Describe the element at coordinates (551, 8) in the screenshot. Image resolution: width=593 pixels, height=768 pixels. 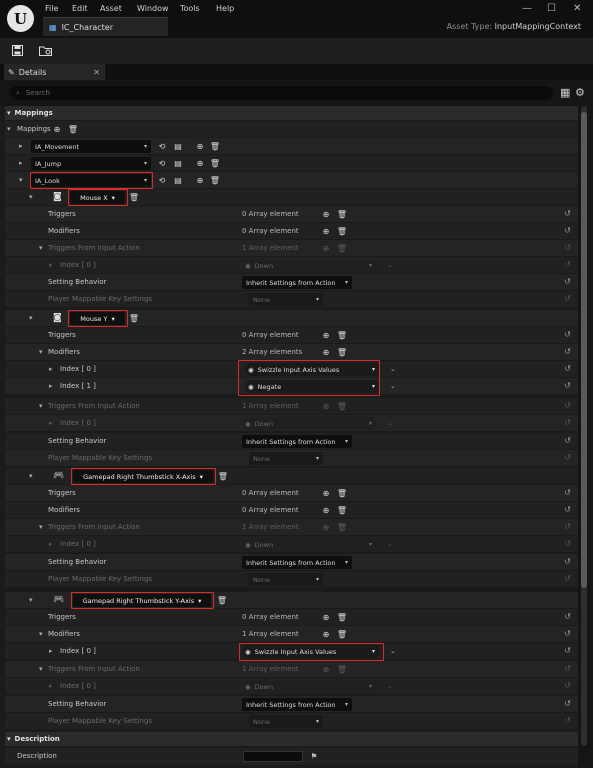
I see `maximize-button: ☐` at that location.